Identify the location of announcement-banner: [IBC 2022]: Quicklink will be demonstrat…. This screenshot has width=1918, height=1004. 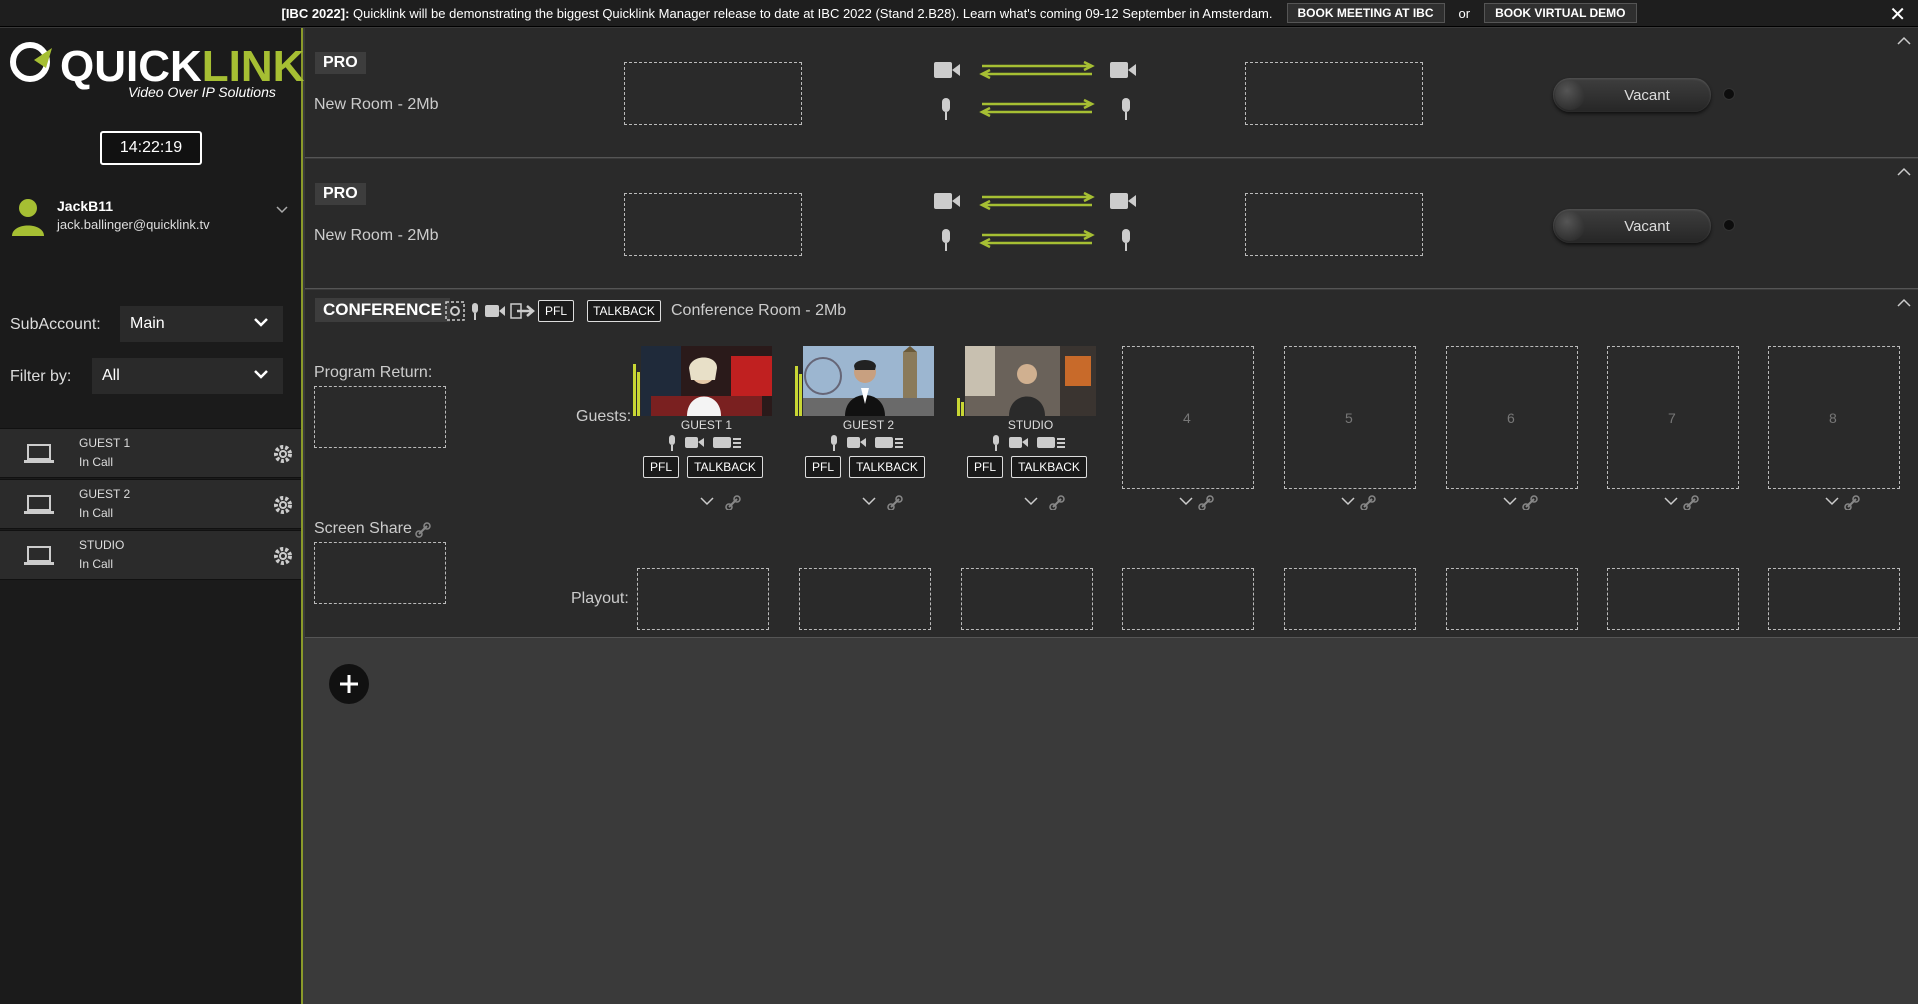
(959, 13).